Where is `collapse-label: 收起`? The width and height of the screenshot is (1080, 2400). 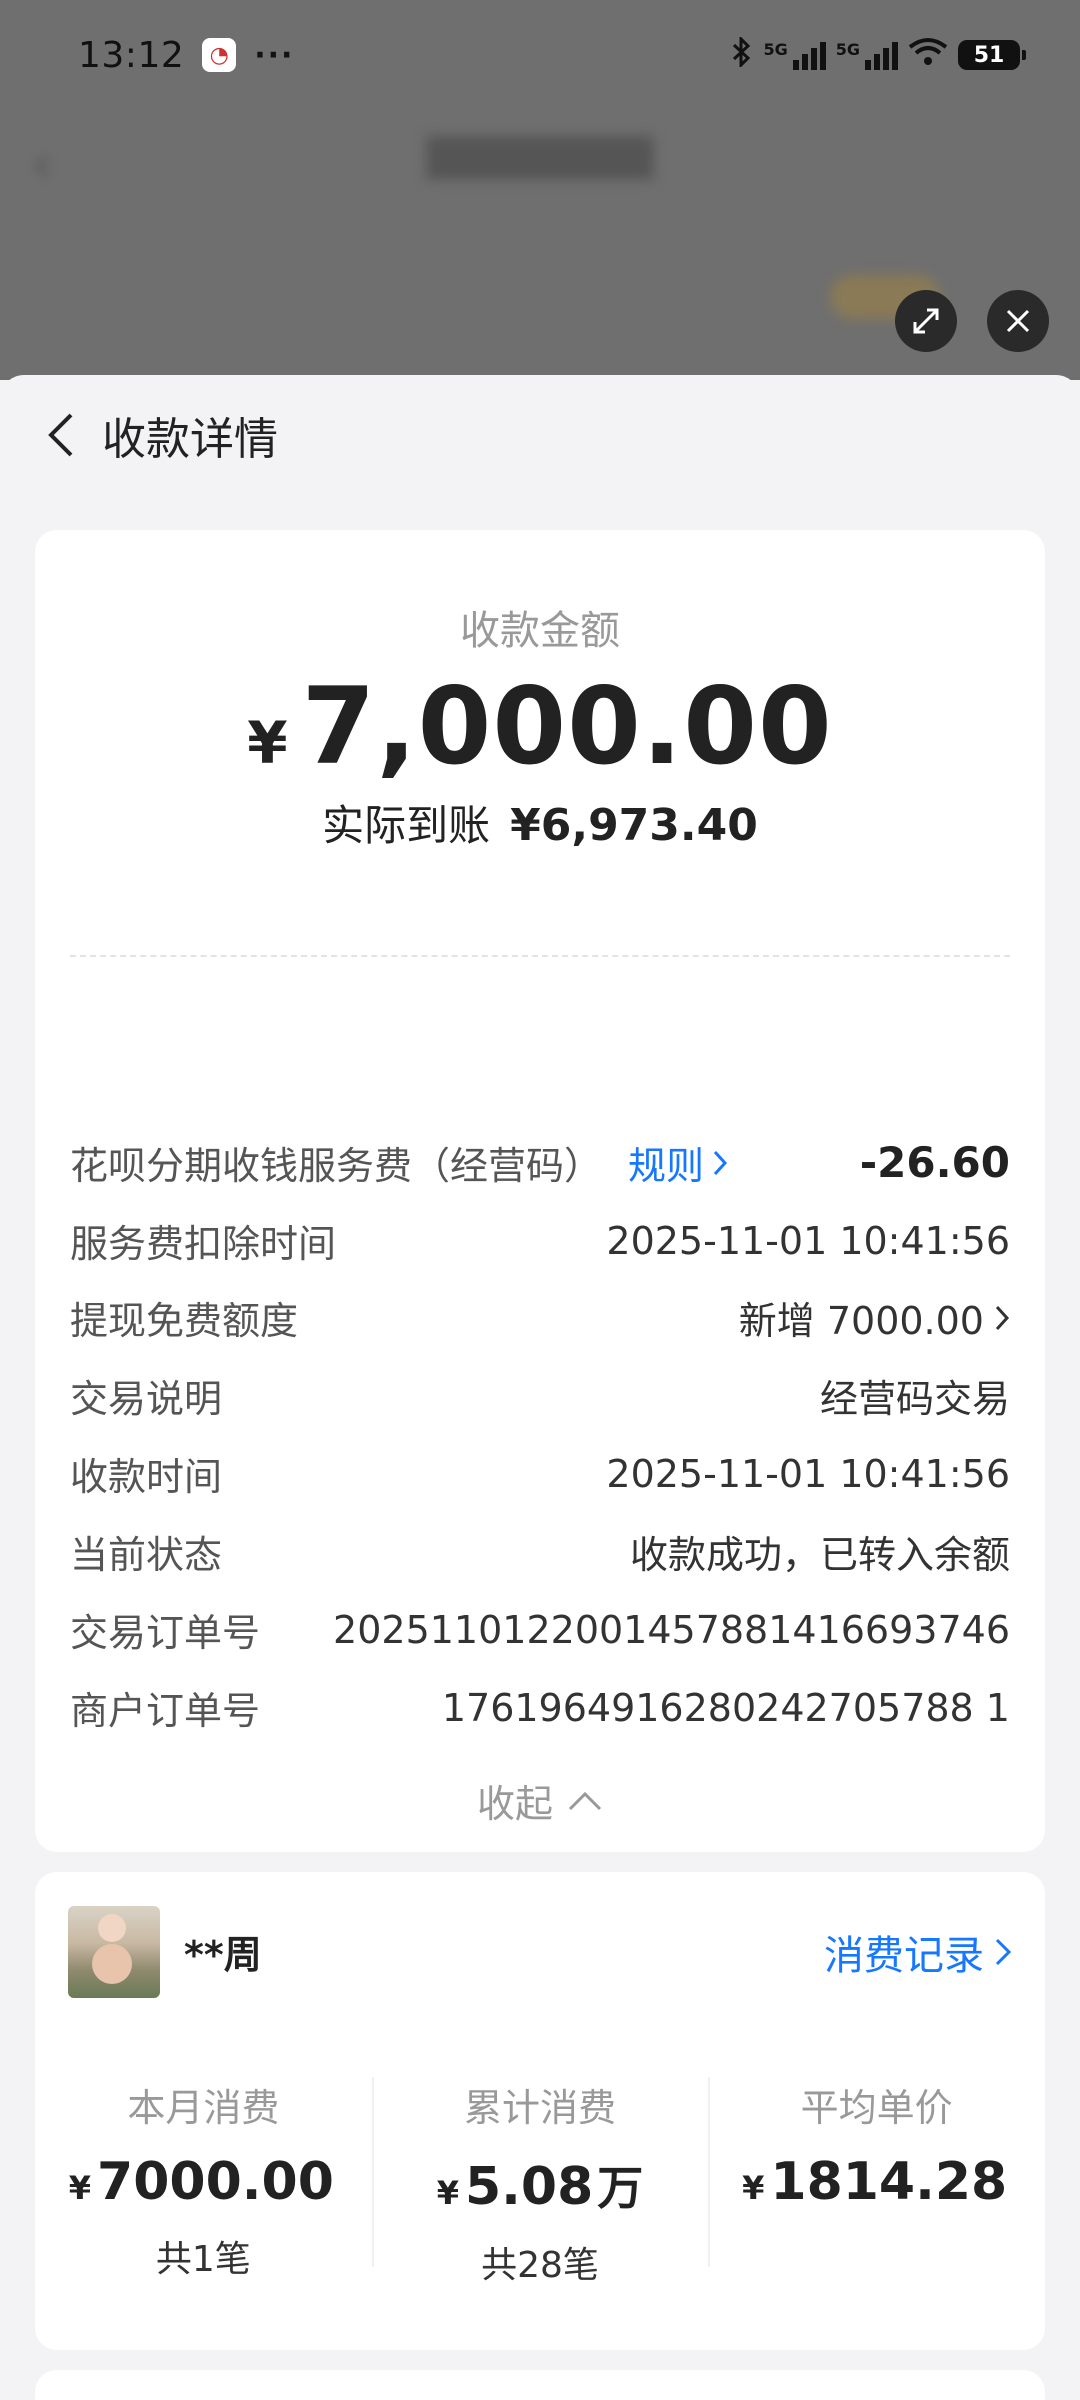
collapse-label: 收起 is located at coordinates (514, 1804).